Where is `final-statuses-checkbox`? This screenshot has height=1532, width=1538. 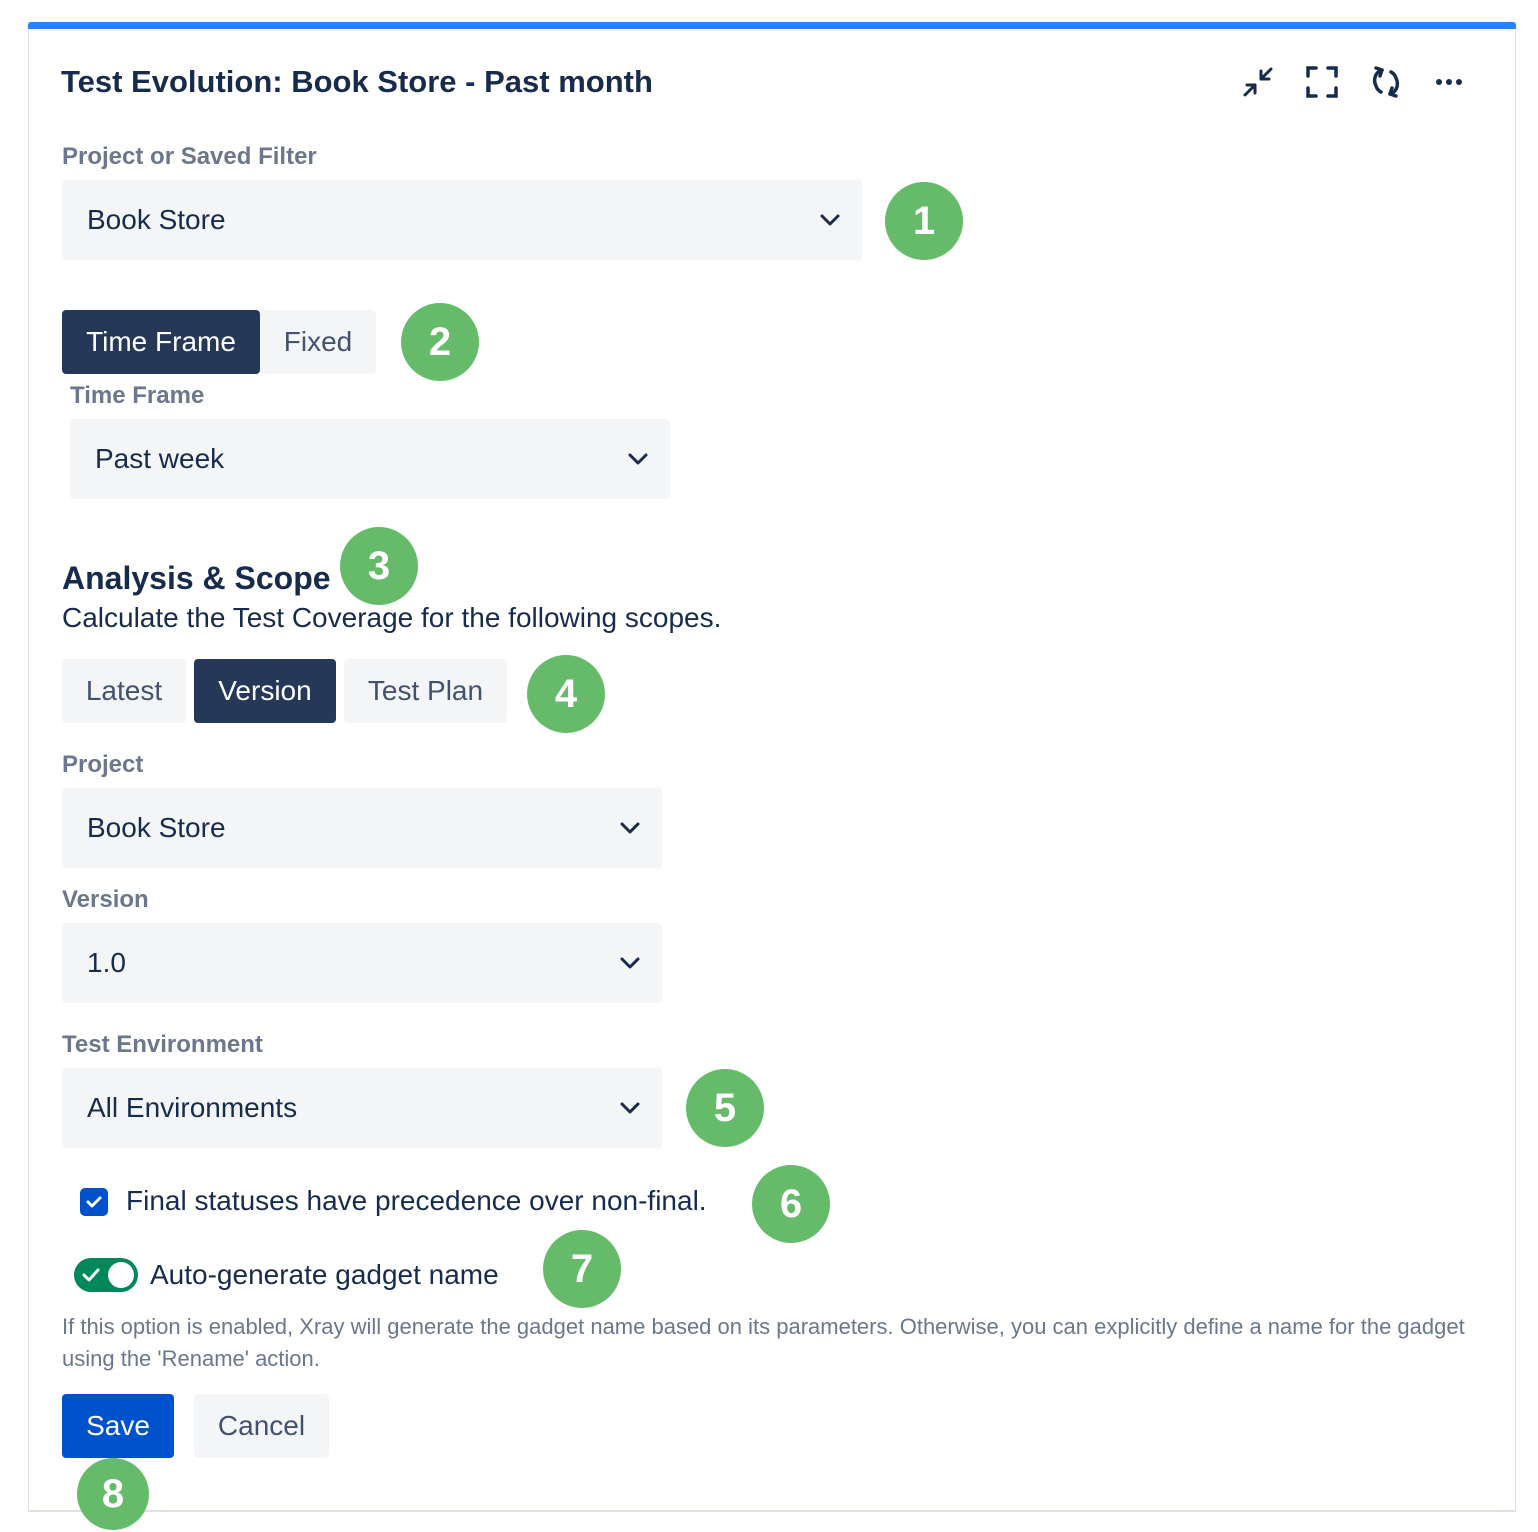 final-statuses-checkbox is located at coordinates (94, 1202).